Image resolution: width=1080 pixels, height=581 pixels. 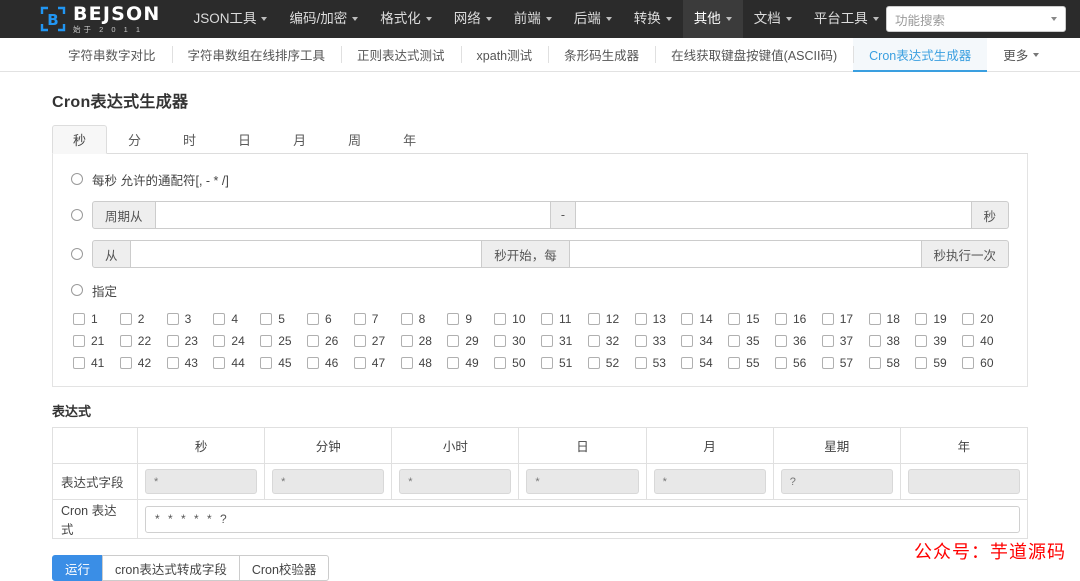 I want to click on nav-item-9: 平台工具, so click(x=846, y=19).